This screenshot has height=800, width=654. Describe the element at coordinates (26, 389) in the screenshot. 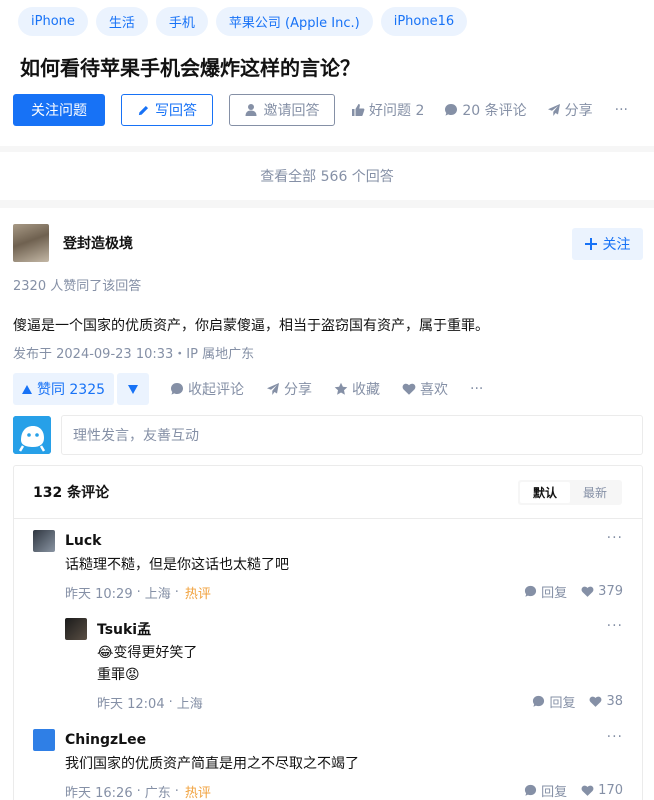

I see `triangle-up-icon` at that location.